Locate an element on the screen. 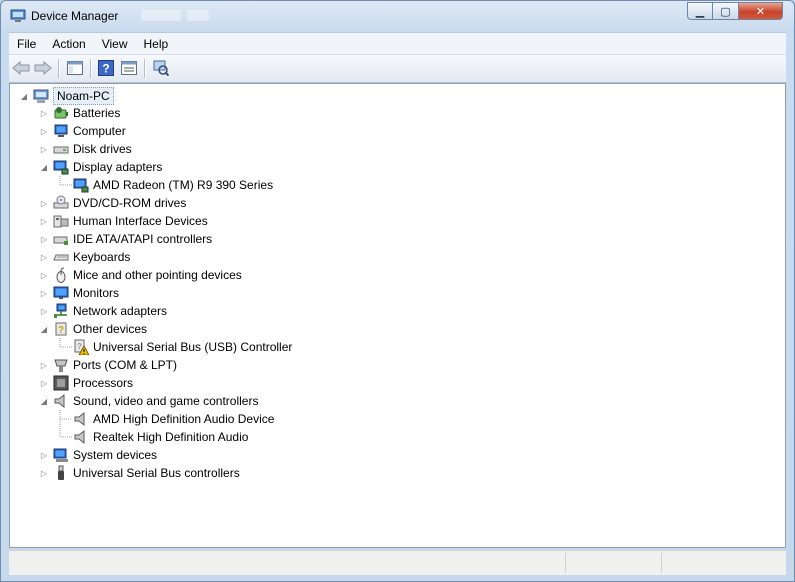 The height and width of the screenshot is (582, 795). minimize-icon: ▁ is located at coordinates (700, 11).